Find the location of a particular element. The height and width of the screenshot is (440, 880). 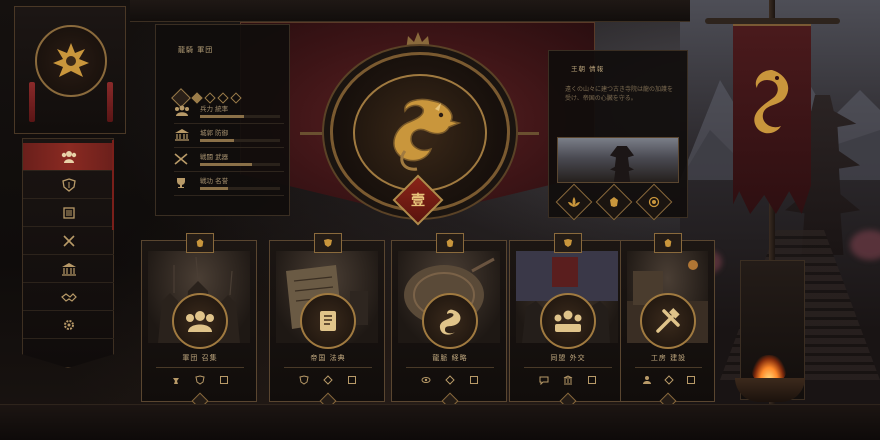

trophy-icon is located at coordinates (181, 183).